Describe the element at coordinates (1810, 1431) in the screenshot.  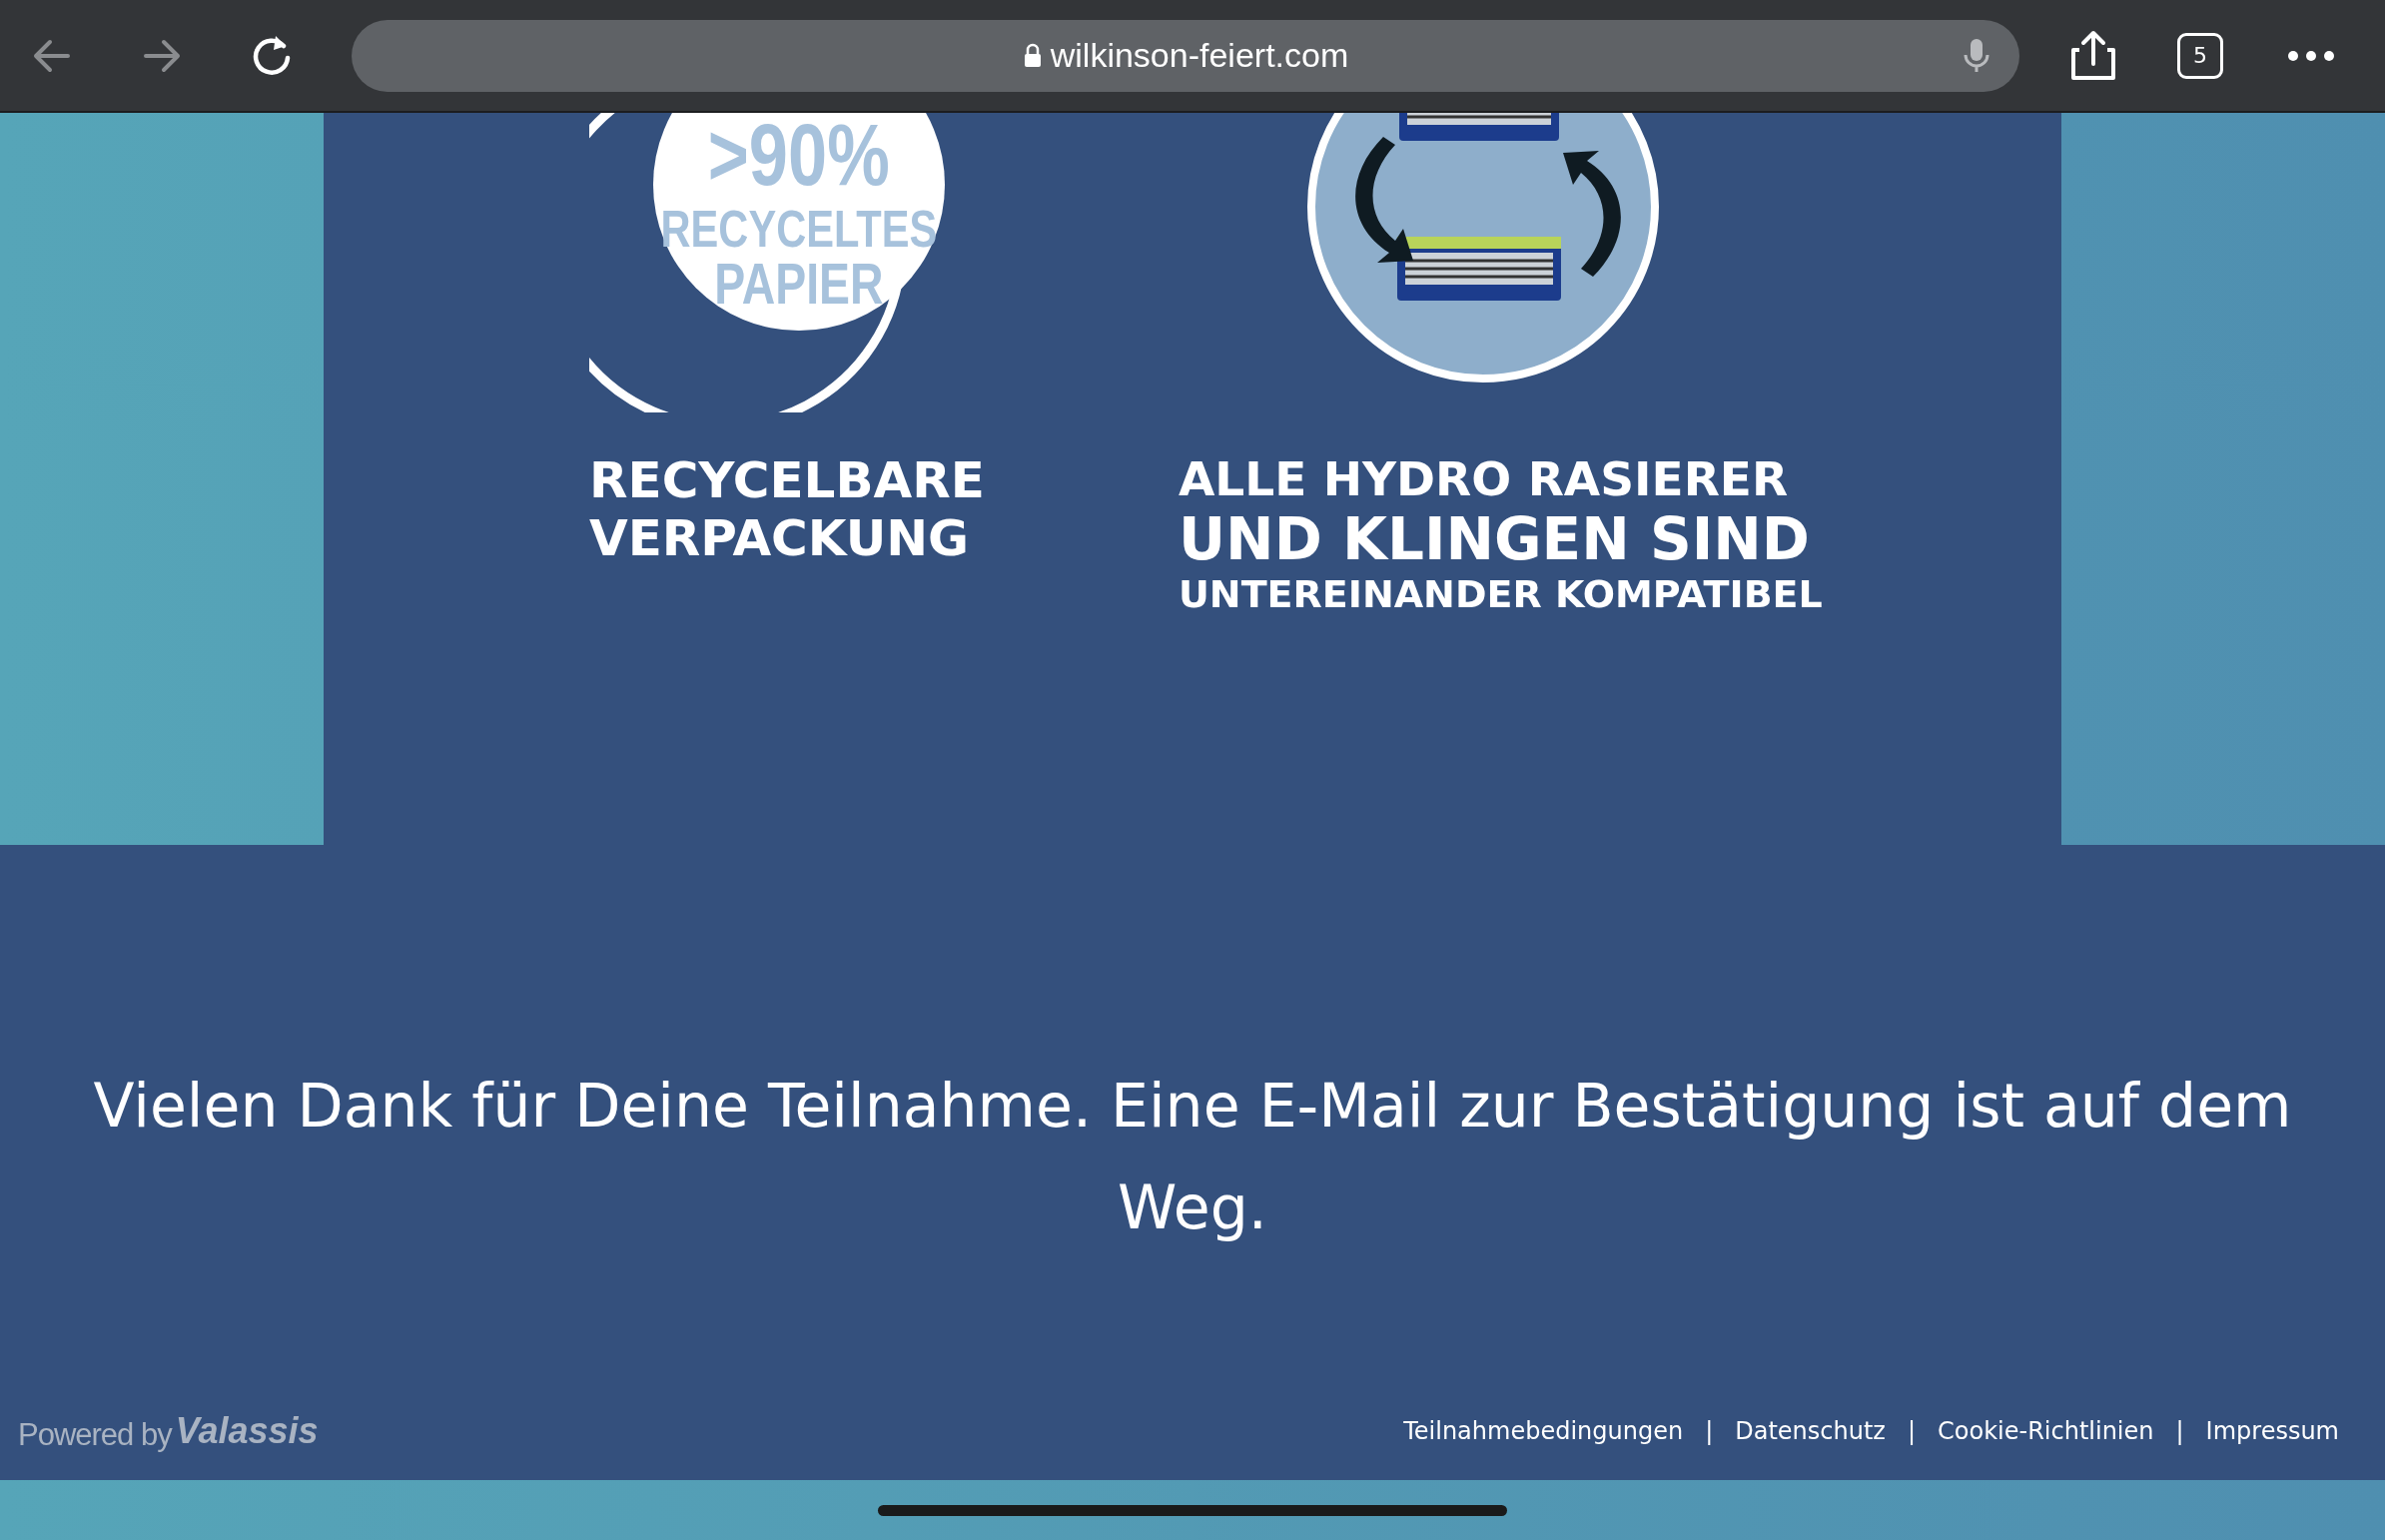
I see `footer-link: Datenschutz` at that location.